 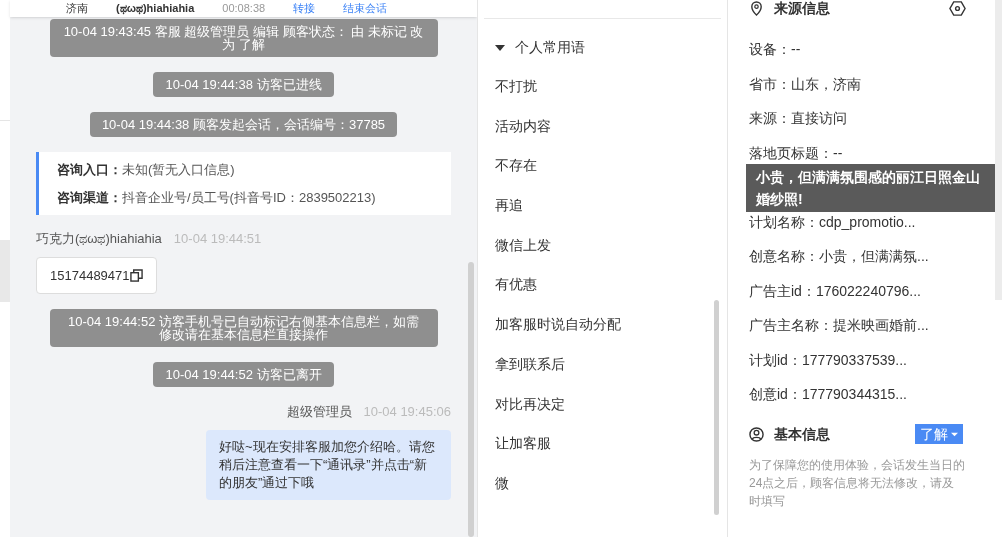 I want to click on info-field: 来源：直接访问, so click(x=857, y=118).